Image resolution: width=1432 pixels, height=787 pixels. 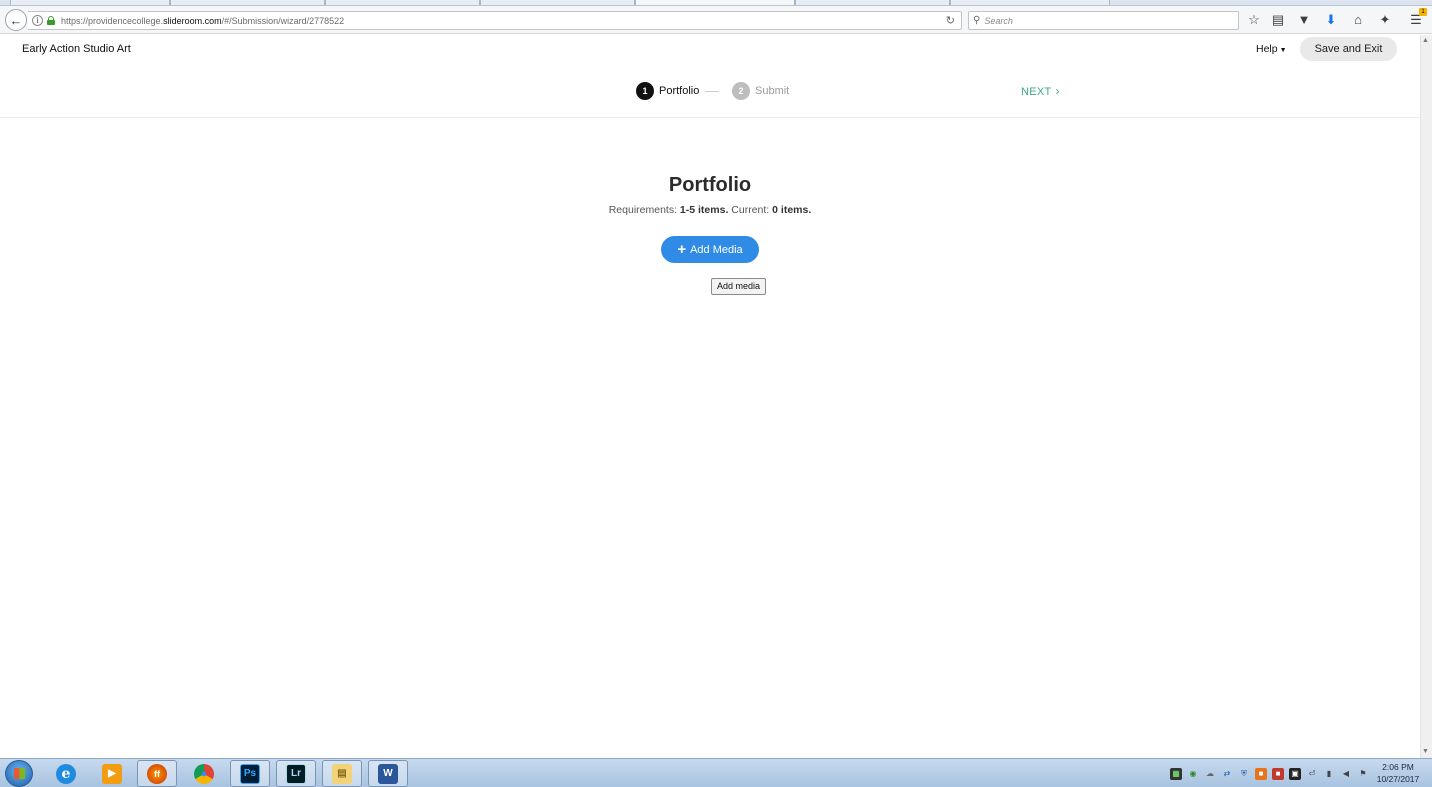 What do you see at coordinates (1103, 20) in the screenshot?
I see `search-input: ⚲ Search` at bounding box center [1103, 20].